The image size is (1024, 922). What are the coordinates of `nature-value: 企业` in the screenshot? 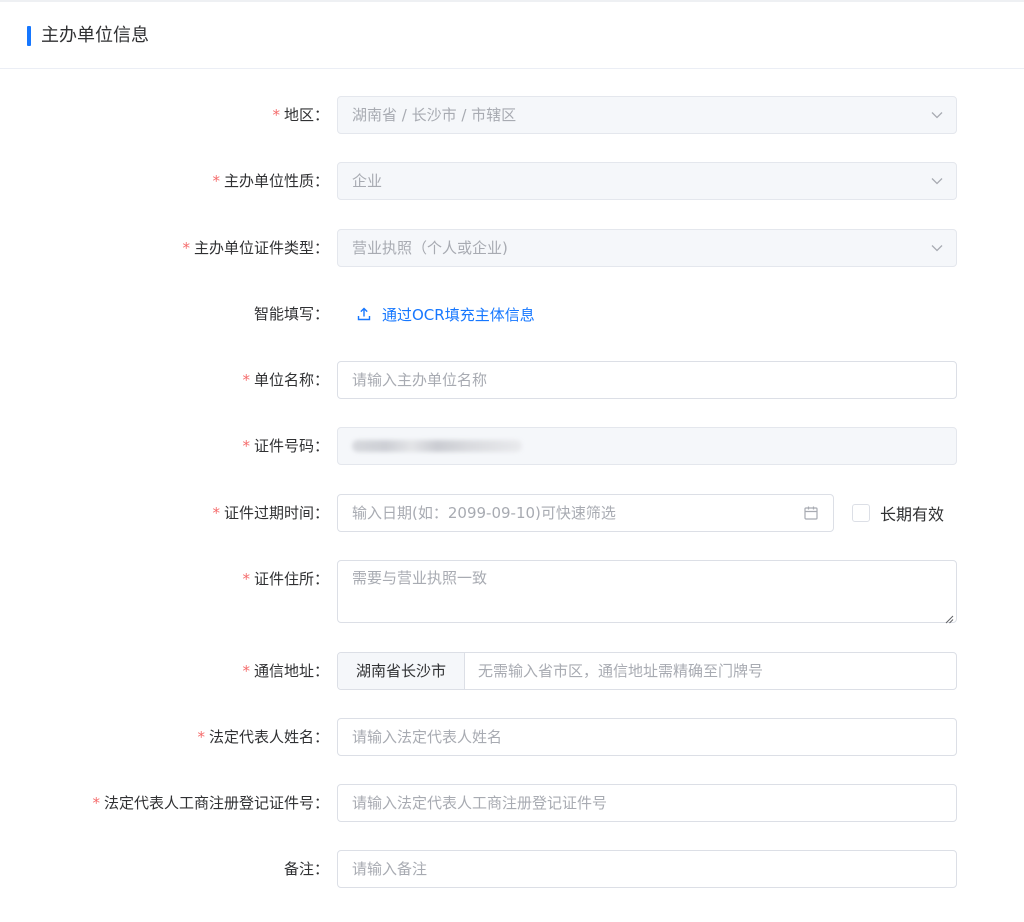 It's located at (367, 181).